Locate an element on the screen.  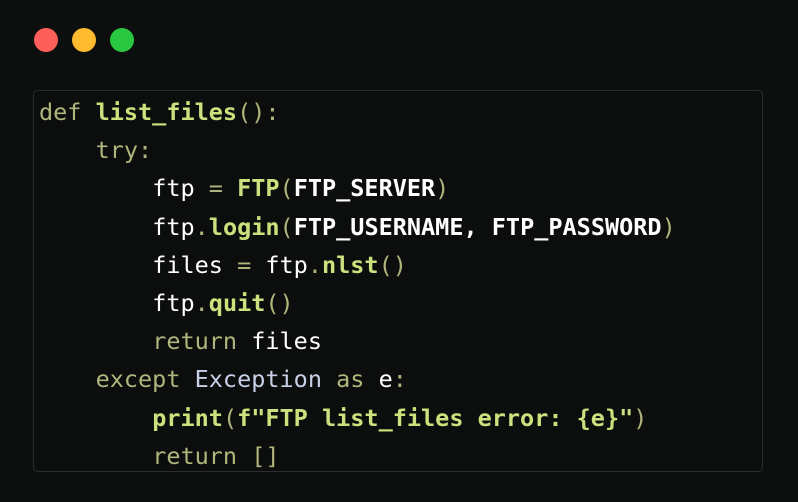
code-line: ftp = FTP(FTP_SERVER) is located at coordinates (357, 188).